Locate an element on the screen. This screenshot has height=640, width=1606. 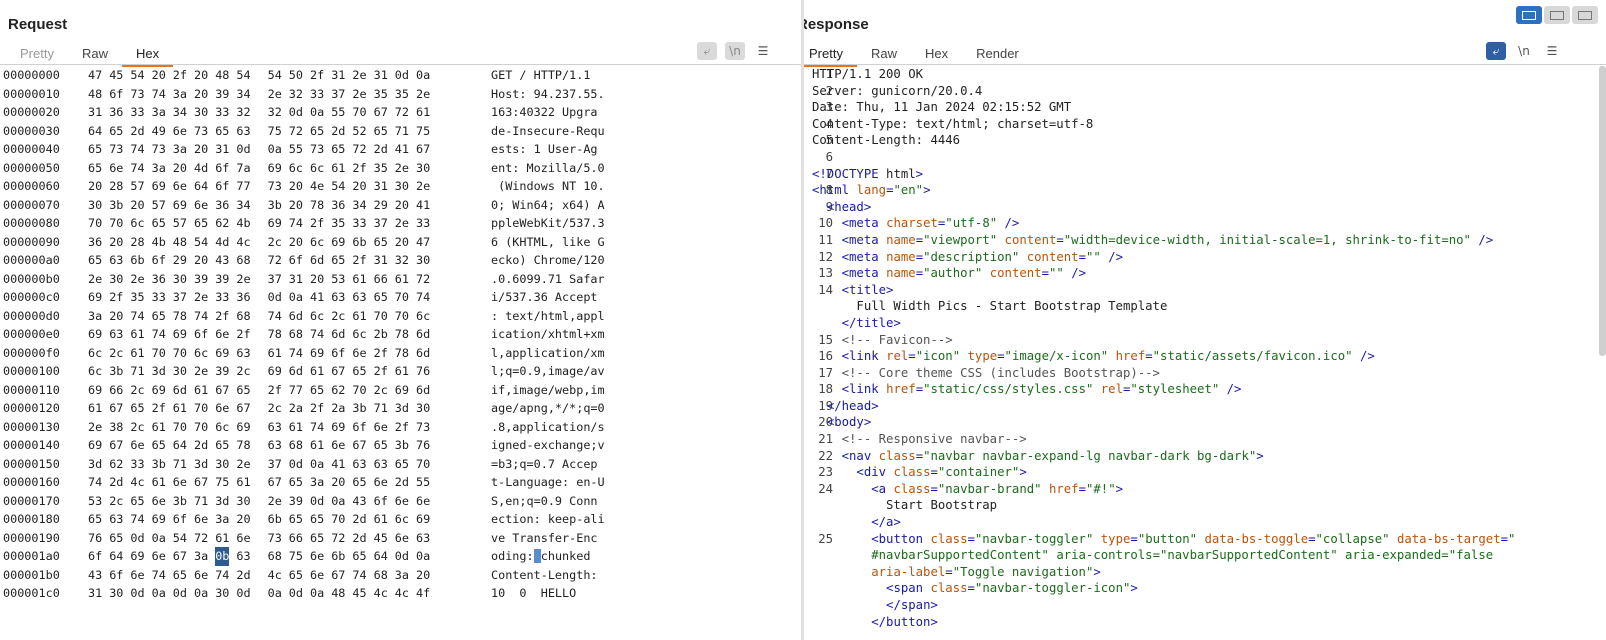
hex-byte: 76 is located at coordinates (423, 445).